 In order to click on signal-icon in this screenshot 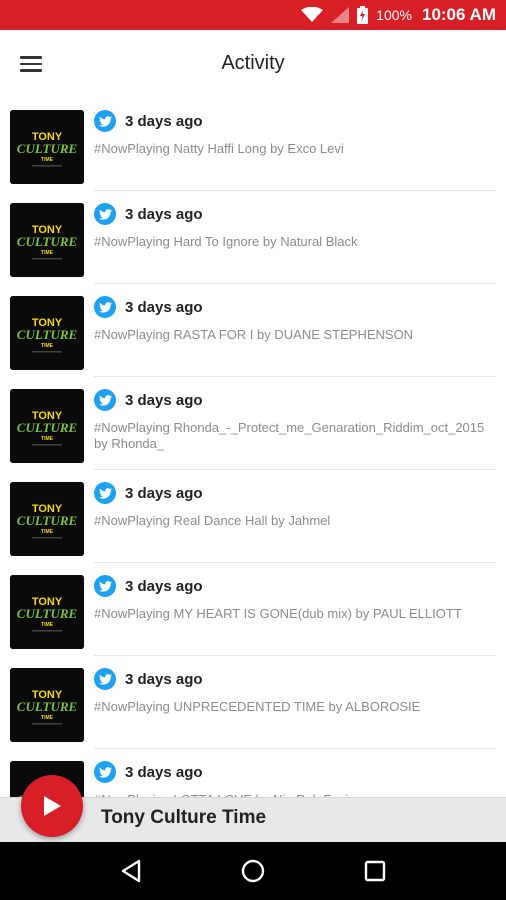, I will do `click(340, 15)`.